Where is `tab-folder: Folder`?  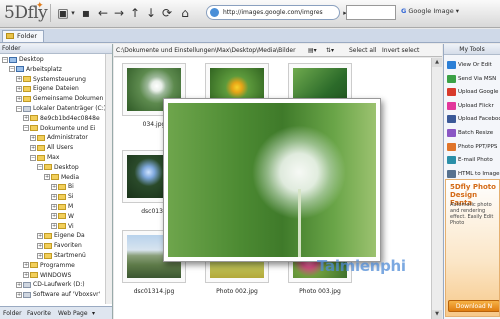
tab-folder: Folder is located at coordinates (23, 36).